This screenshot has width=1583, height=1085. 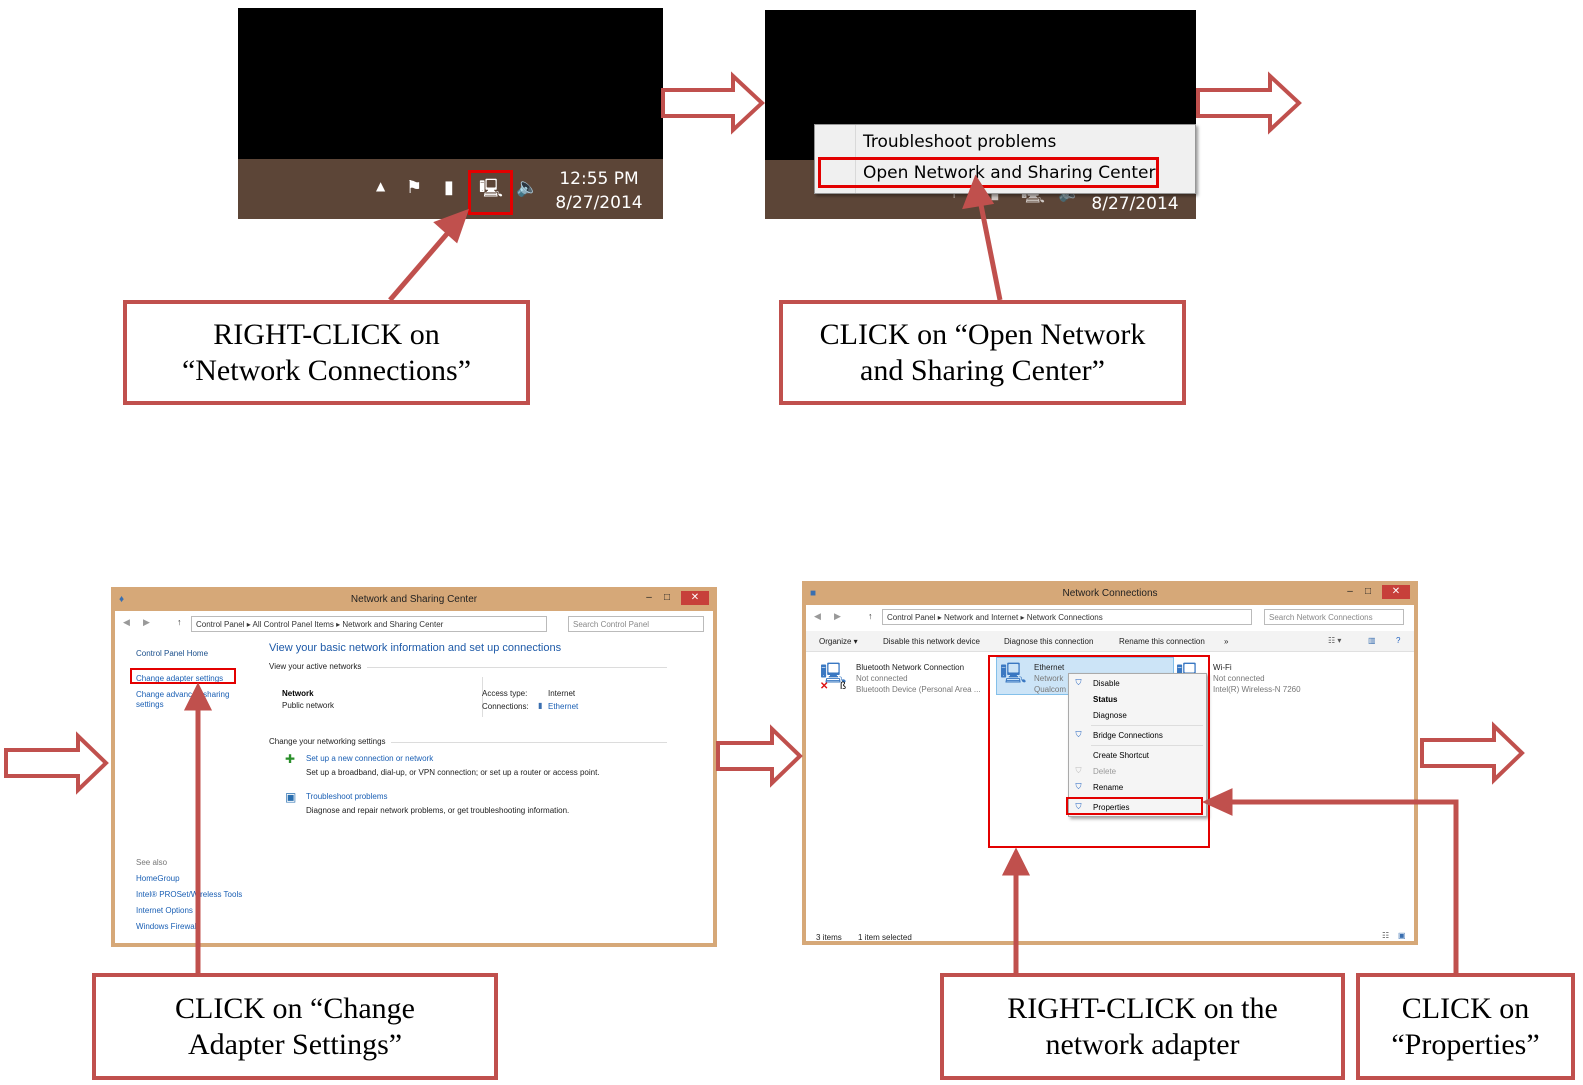 I want to click on breadcrumb-3: Network and Sharing Center, so click(x=392, y=624).